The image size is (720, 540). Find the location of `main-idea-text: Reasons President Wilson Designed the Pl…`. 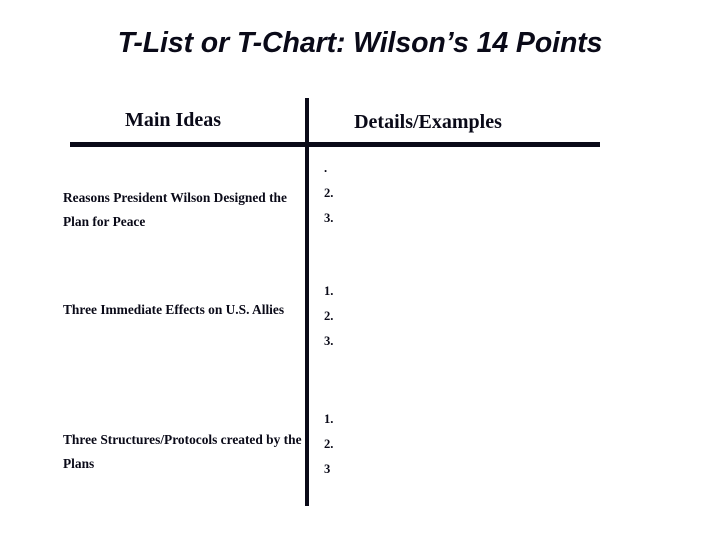

main-idea-text: Reasons President Wilson Designed the Pl… is located at coordinates (175, 209).